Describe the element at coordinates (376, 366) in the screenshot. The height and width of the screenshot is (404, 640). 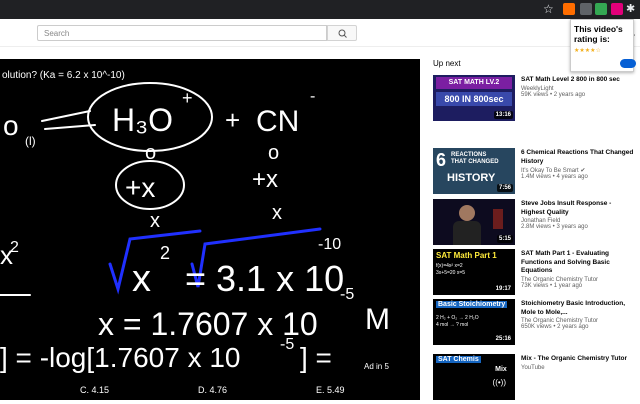
I see `ad-countdown-label: Ad in 5` at that location.